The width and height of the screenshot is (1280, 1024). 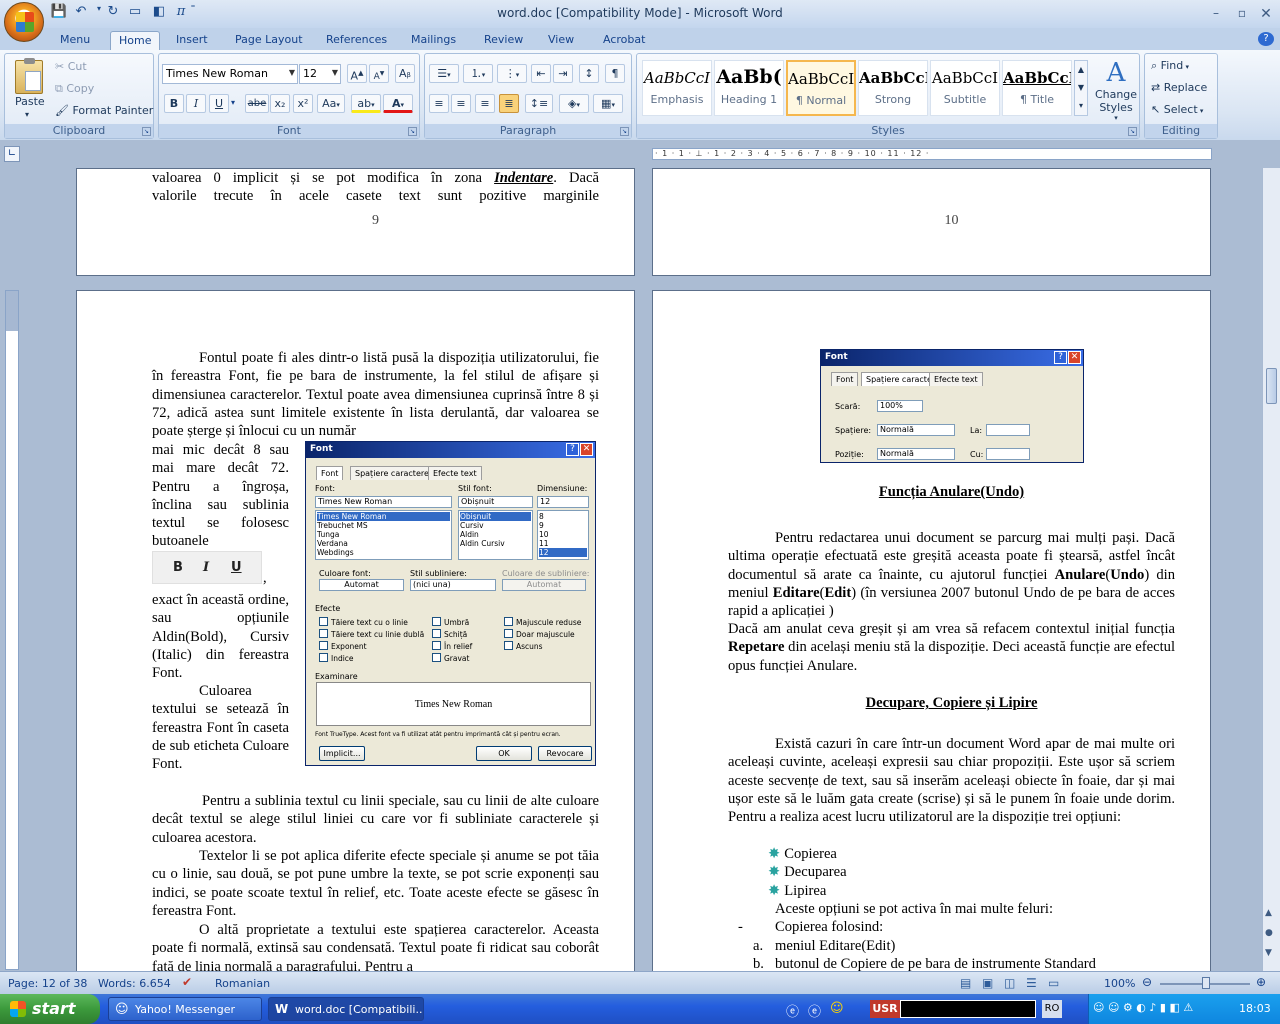 What do you see at coordinates (1179, 87) in the screenshot?
I see `replace-button: ⇄ Replace` at bounding box center [1179, 87].